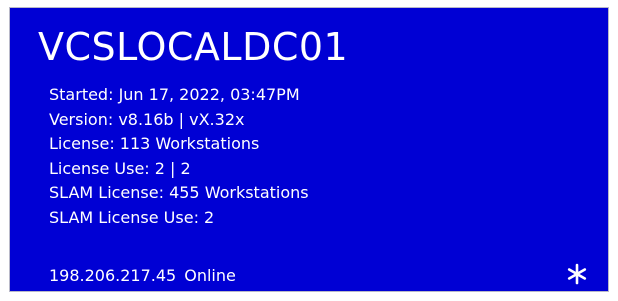 The width and height of the screenshot is (618, 301). Describe the element at coordinates (132, 217) in the screenshot. I see `slam-license-use-line: SLAM License Use: 2` at that location.